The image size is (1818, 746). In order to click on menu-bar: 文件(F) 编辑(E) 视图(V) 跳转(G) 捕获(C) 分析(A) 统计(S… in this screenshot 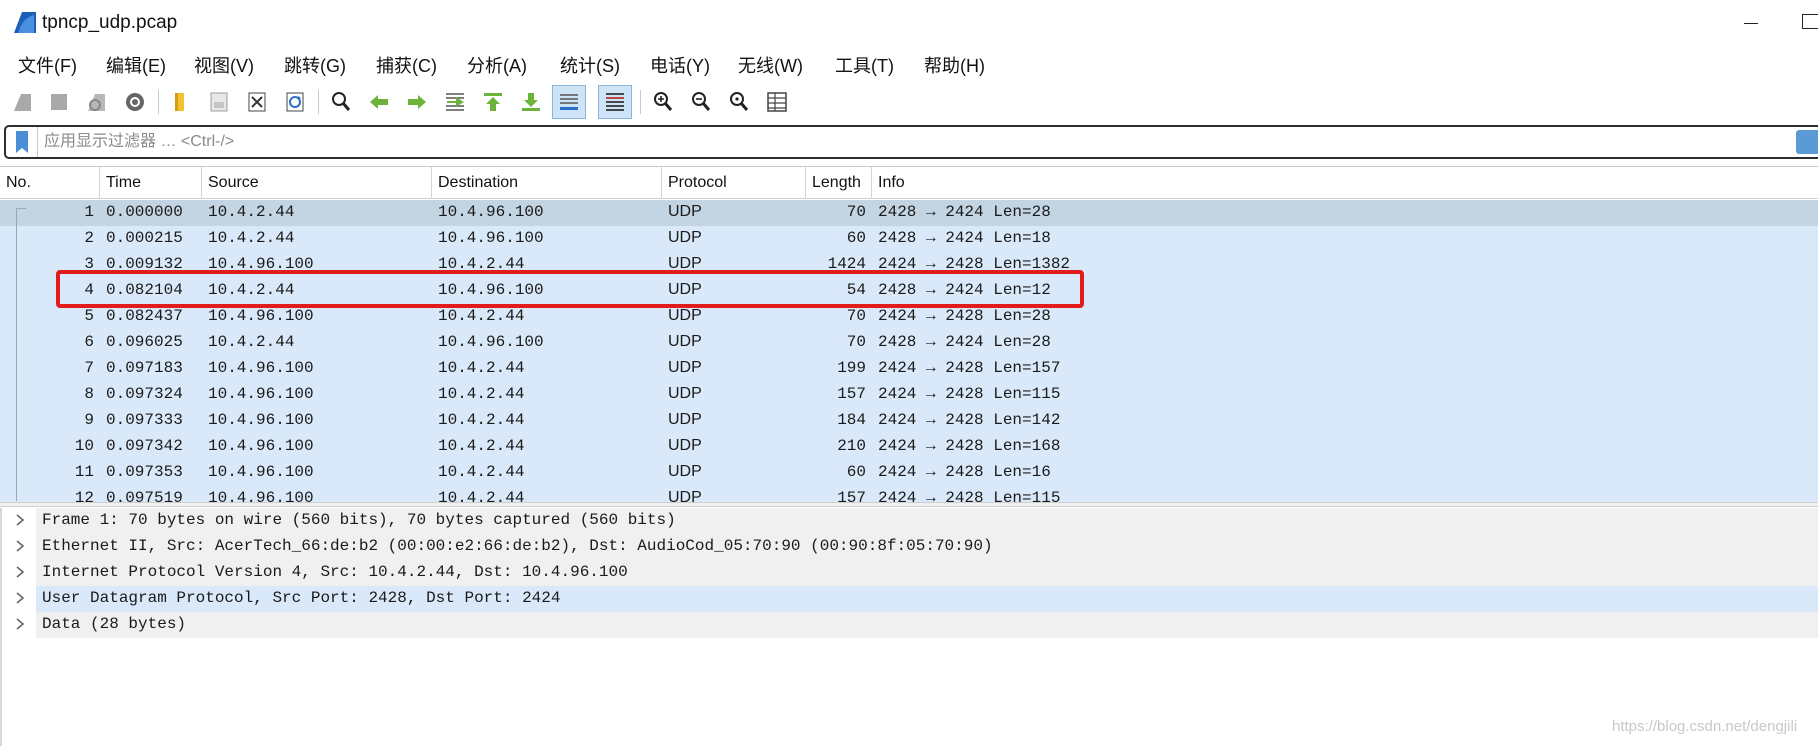, I will do `click(909, 64)`.